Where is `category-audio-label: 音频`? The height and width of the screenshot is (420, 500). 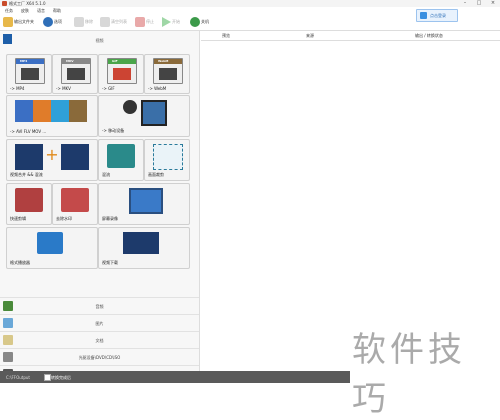
category-audio-label: 音频 is located at coordinates (99, 306).